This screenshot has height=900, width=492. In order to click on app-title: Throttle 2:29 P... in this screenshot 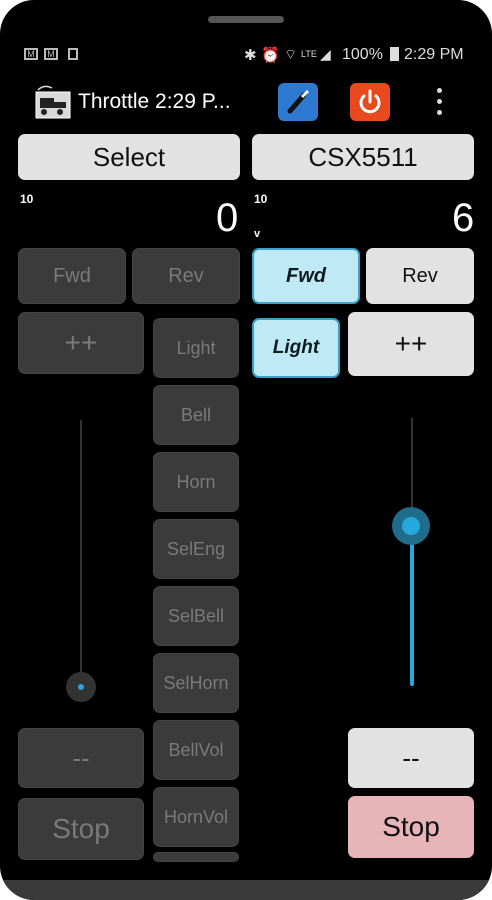, I will do `click(154, 101)`.